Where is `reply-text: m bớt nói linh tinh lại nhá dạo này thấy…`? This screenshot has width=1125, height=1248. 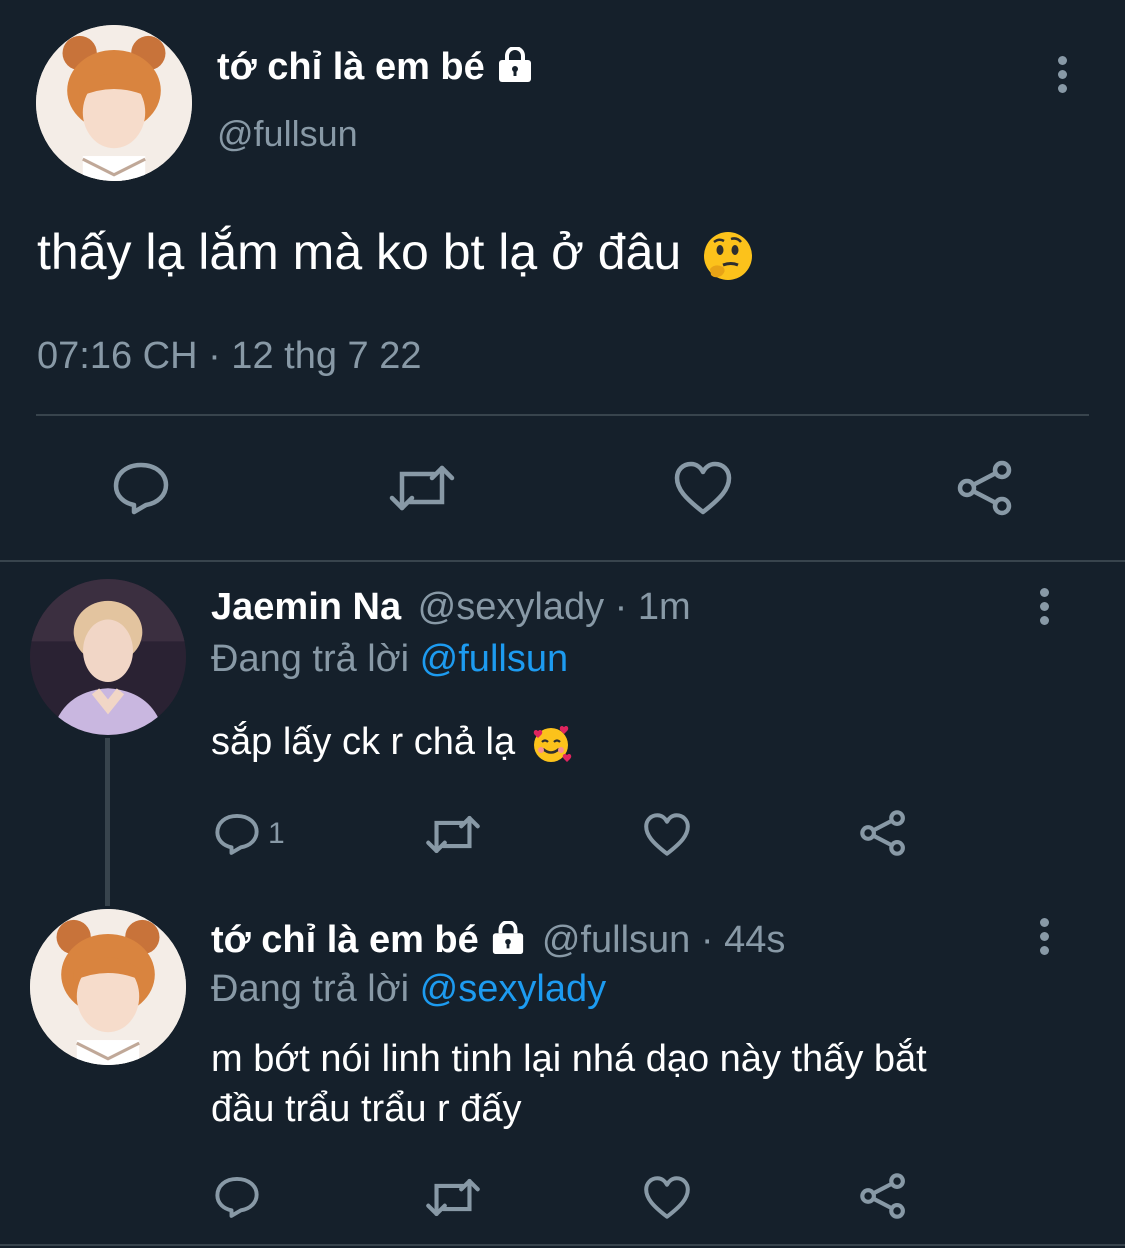
reply-text: m bớt nói linh tinh lại nhá dạo này thấy… is located at coordinates (569, 1084).